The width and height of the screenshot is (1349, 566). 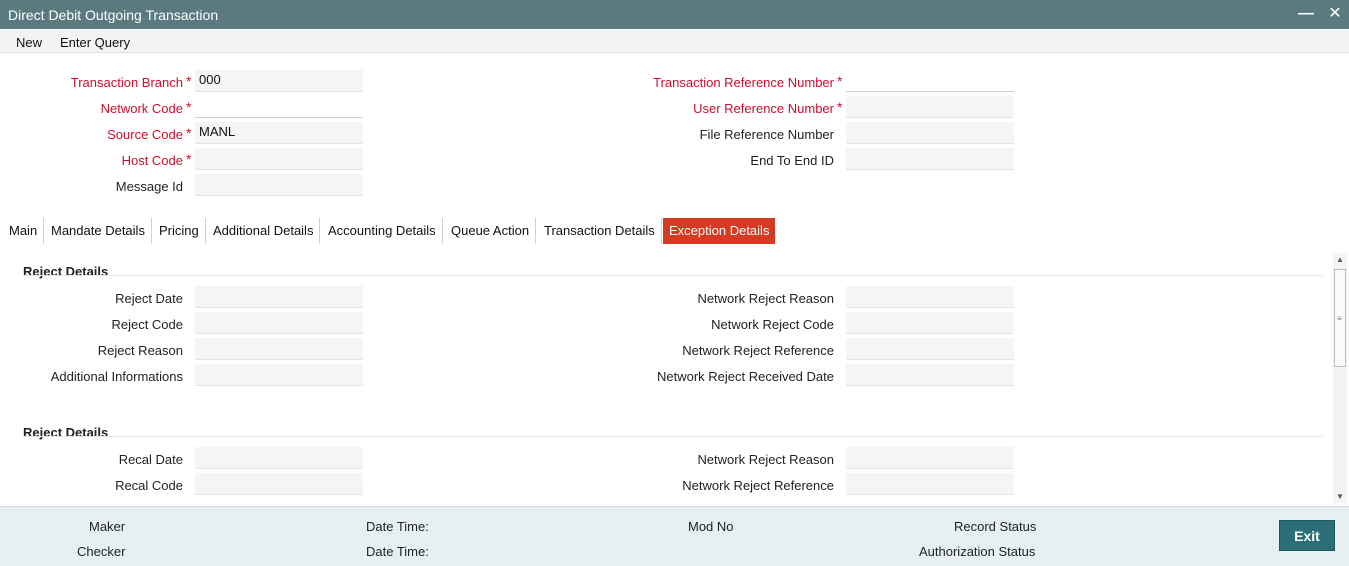 I want to click on reject-details-title: Reject Details, so click(x=66, y=271).